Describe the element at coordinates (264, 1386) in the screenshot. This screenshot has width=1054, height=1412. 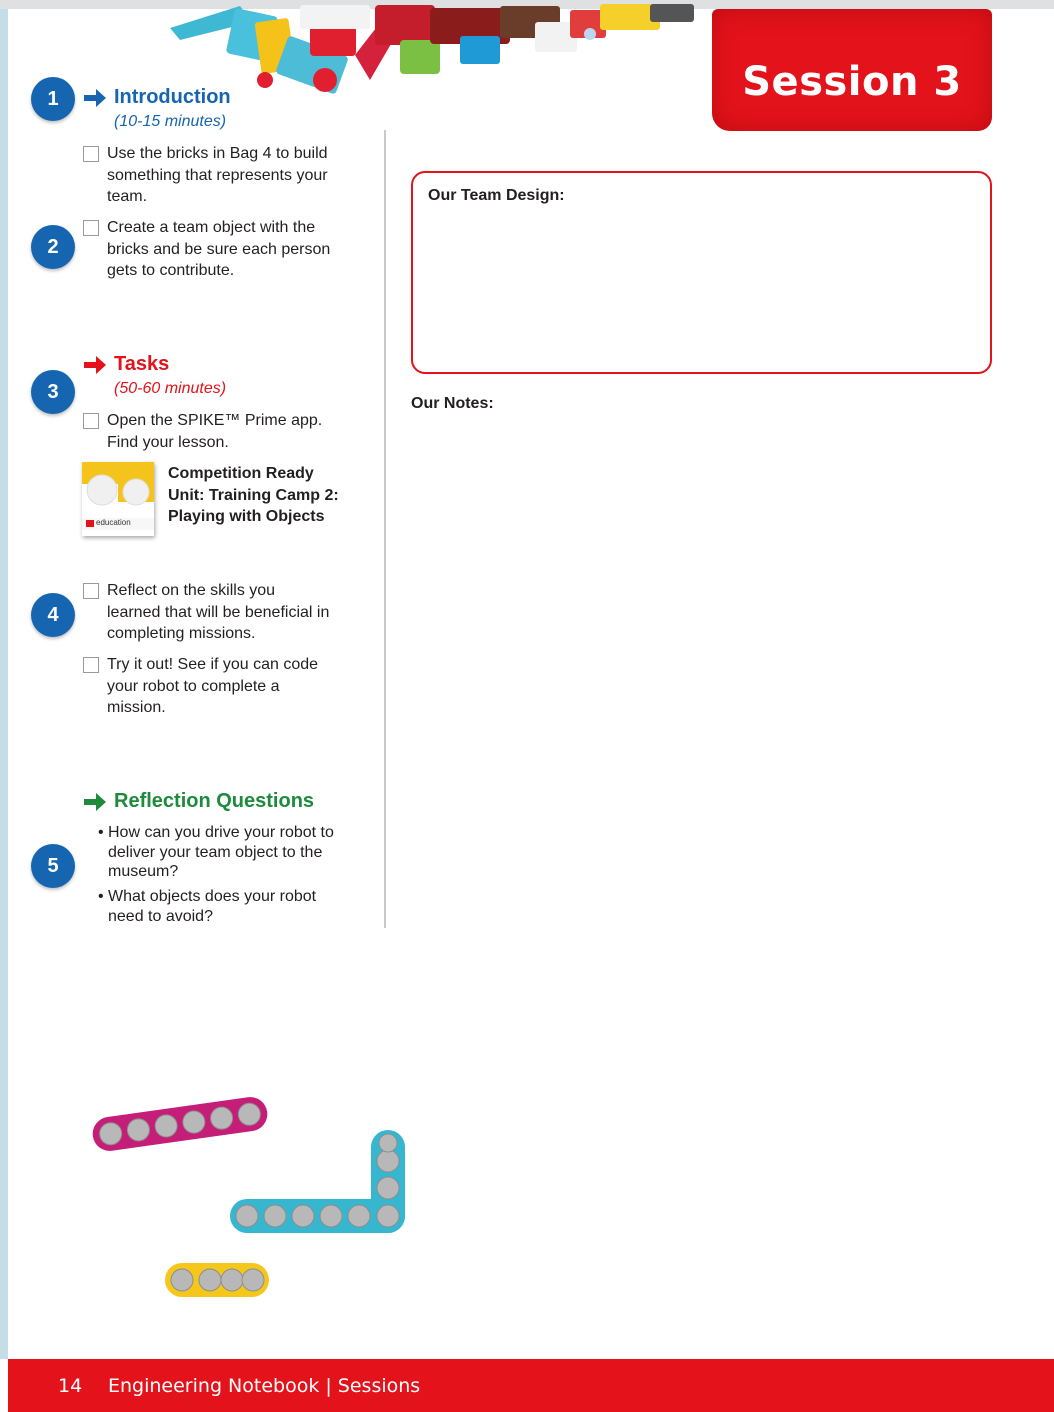
I see `footer-title: Engineering Notebook | Sessions` at that location.